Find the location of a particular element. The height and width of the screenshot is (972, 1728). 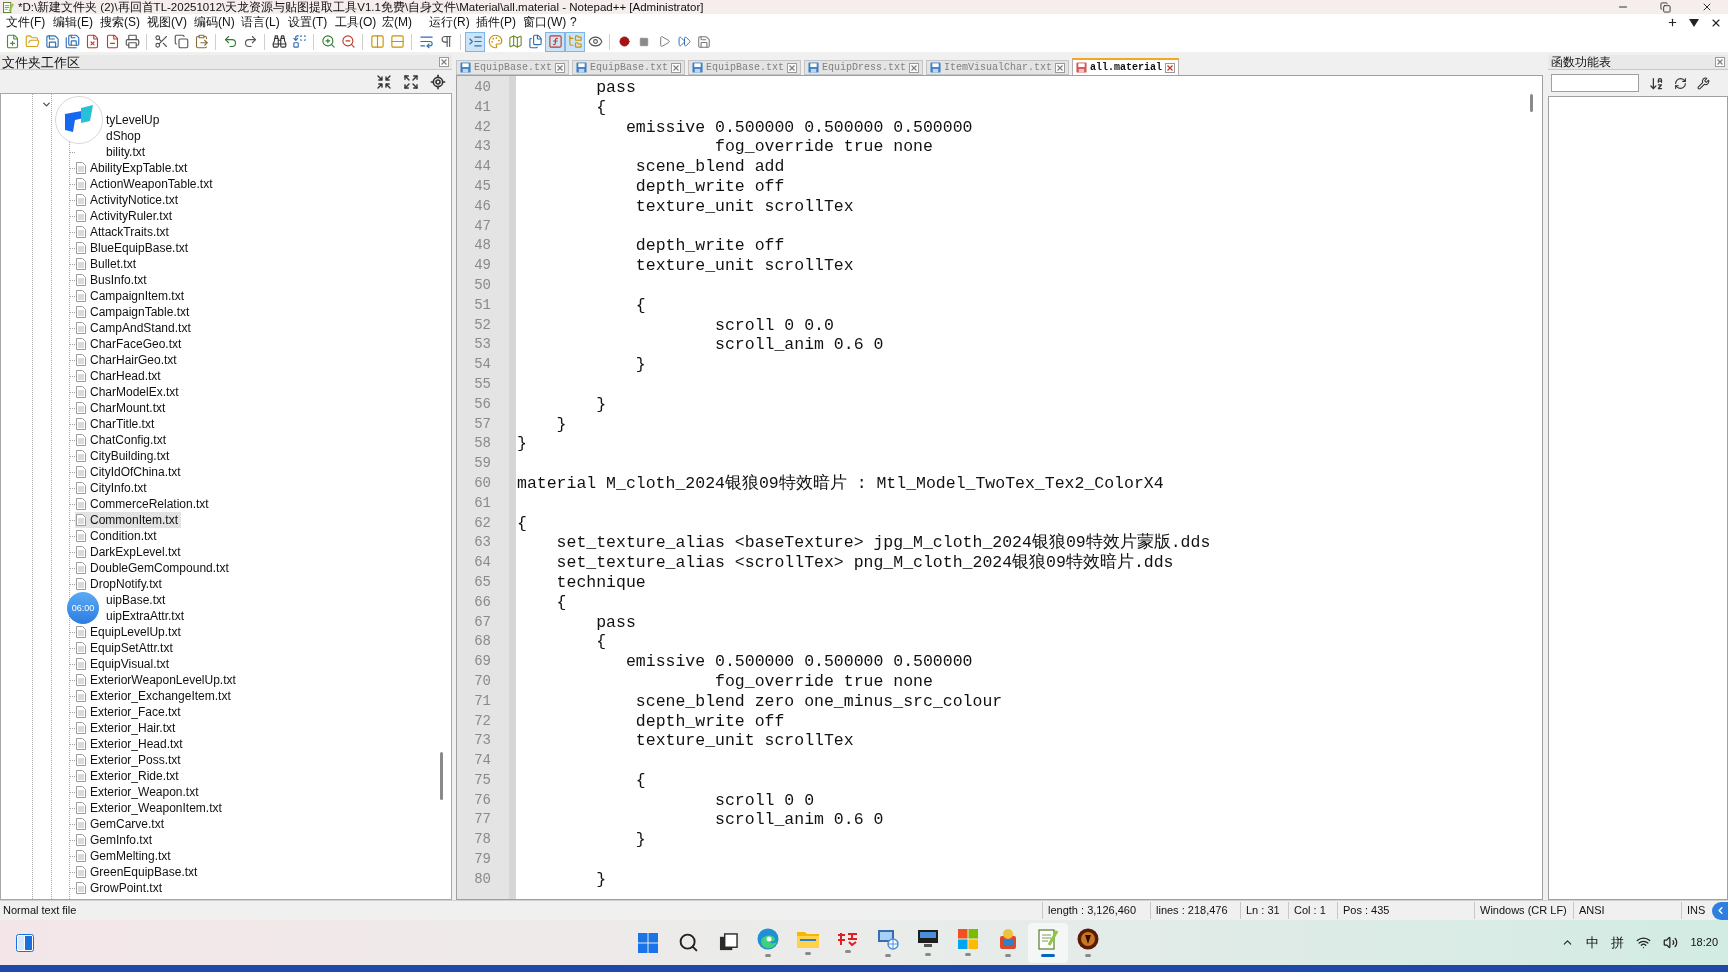

locate-icon is located at coordinates (438, 81).